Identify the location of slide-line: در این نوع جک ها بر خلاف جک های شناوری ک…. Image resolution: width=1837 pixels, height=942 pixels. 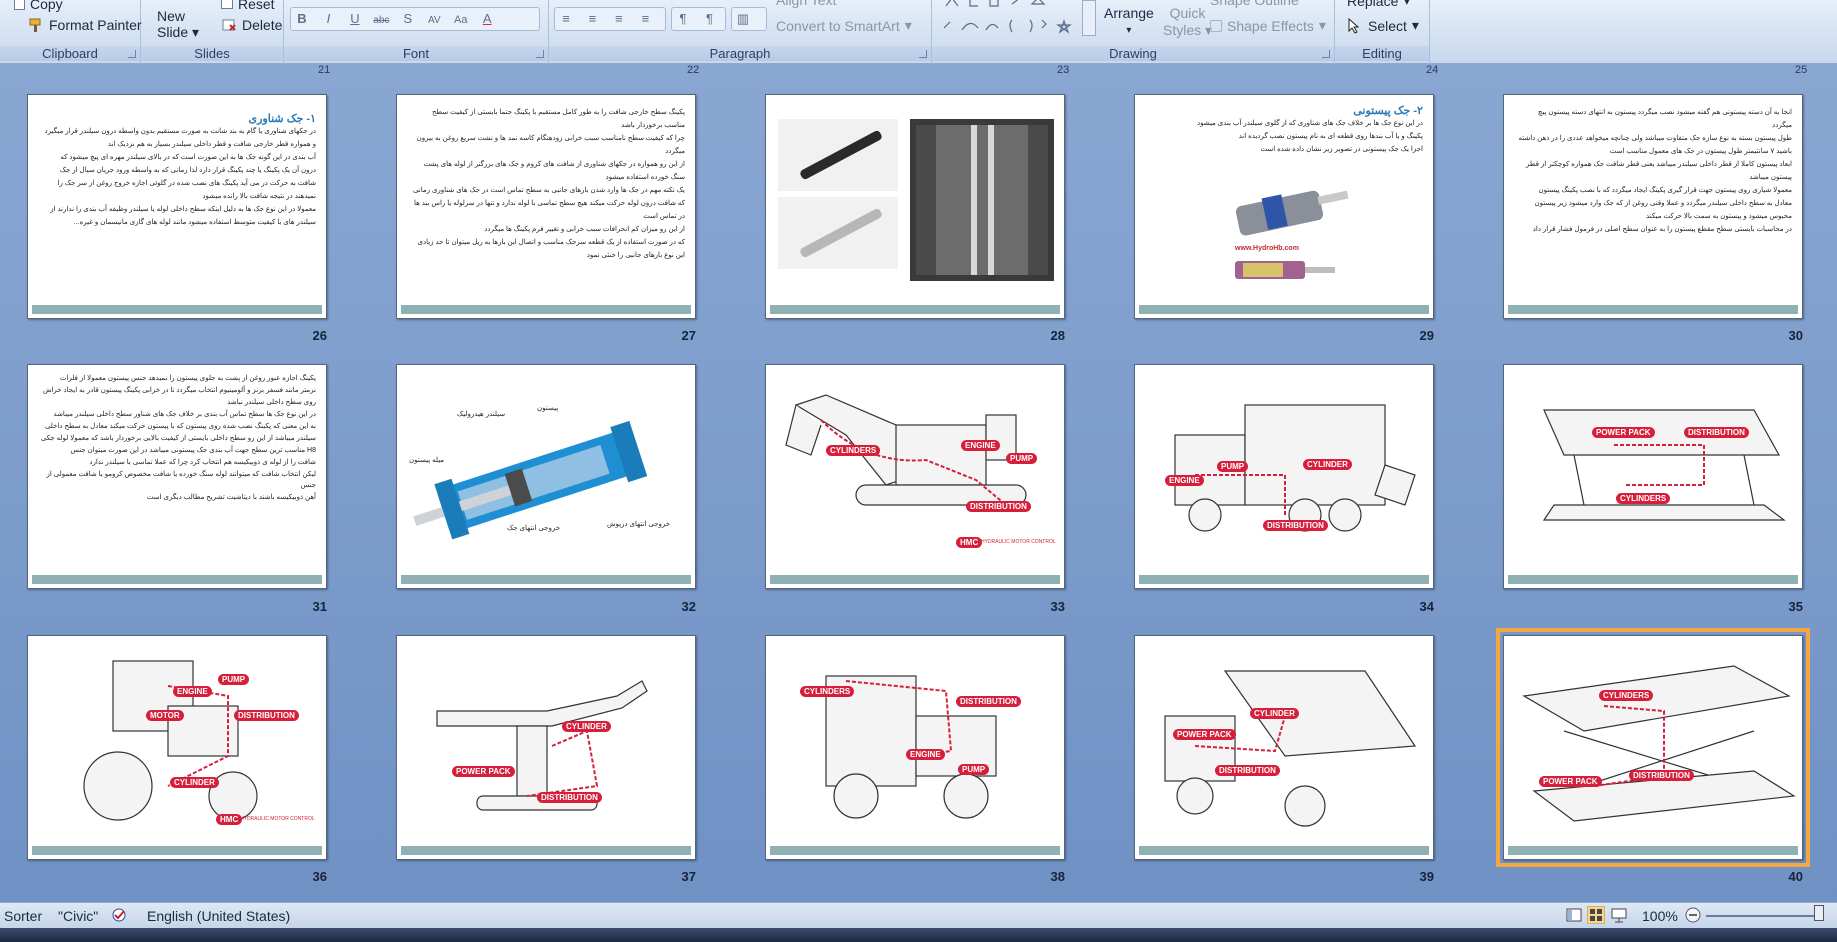
(1309, 123).